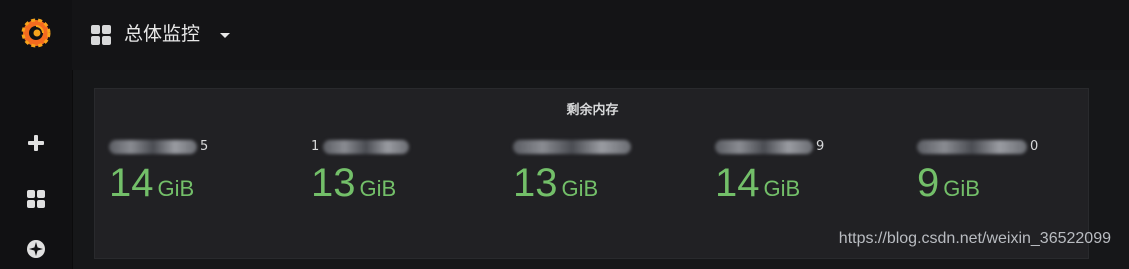 The image size is (1129, 269). I want to click on stat-item: 1 13 GiB, so click(392, 171).